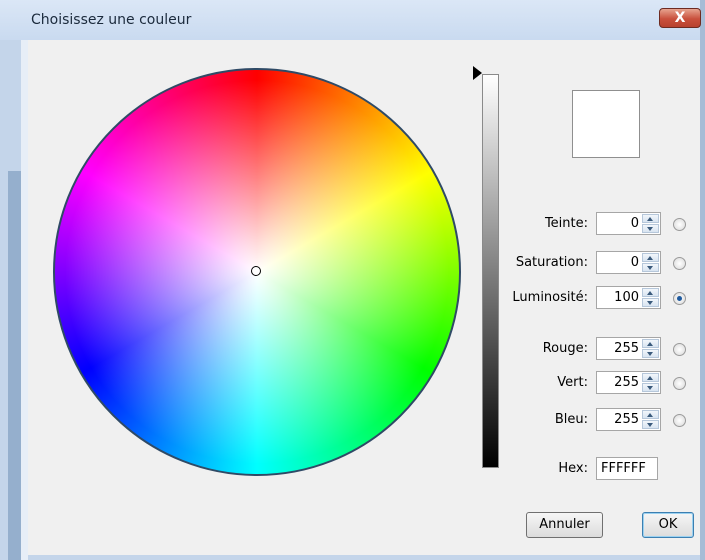  Describe the element at coordinates (679, 263) in the screenshot. I see `saturation-radio` at that location.